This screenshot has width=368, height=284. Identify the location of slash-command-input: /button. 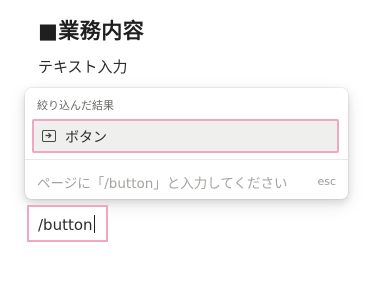
(67, 223).